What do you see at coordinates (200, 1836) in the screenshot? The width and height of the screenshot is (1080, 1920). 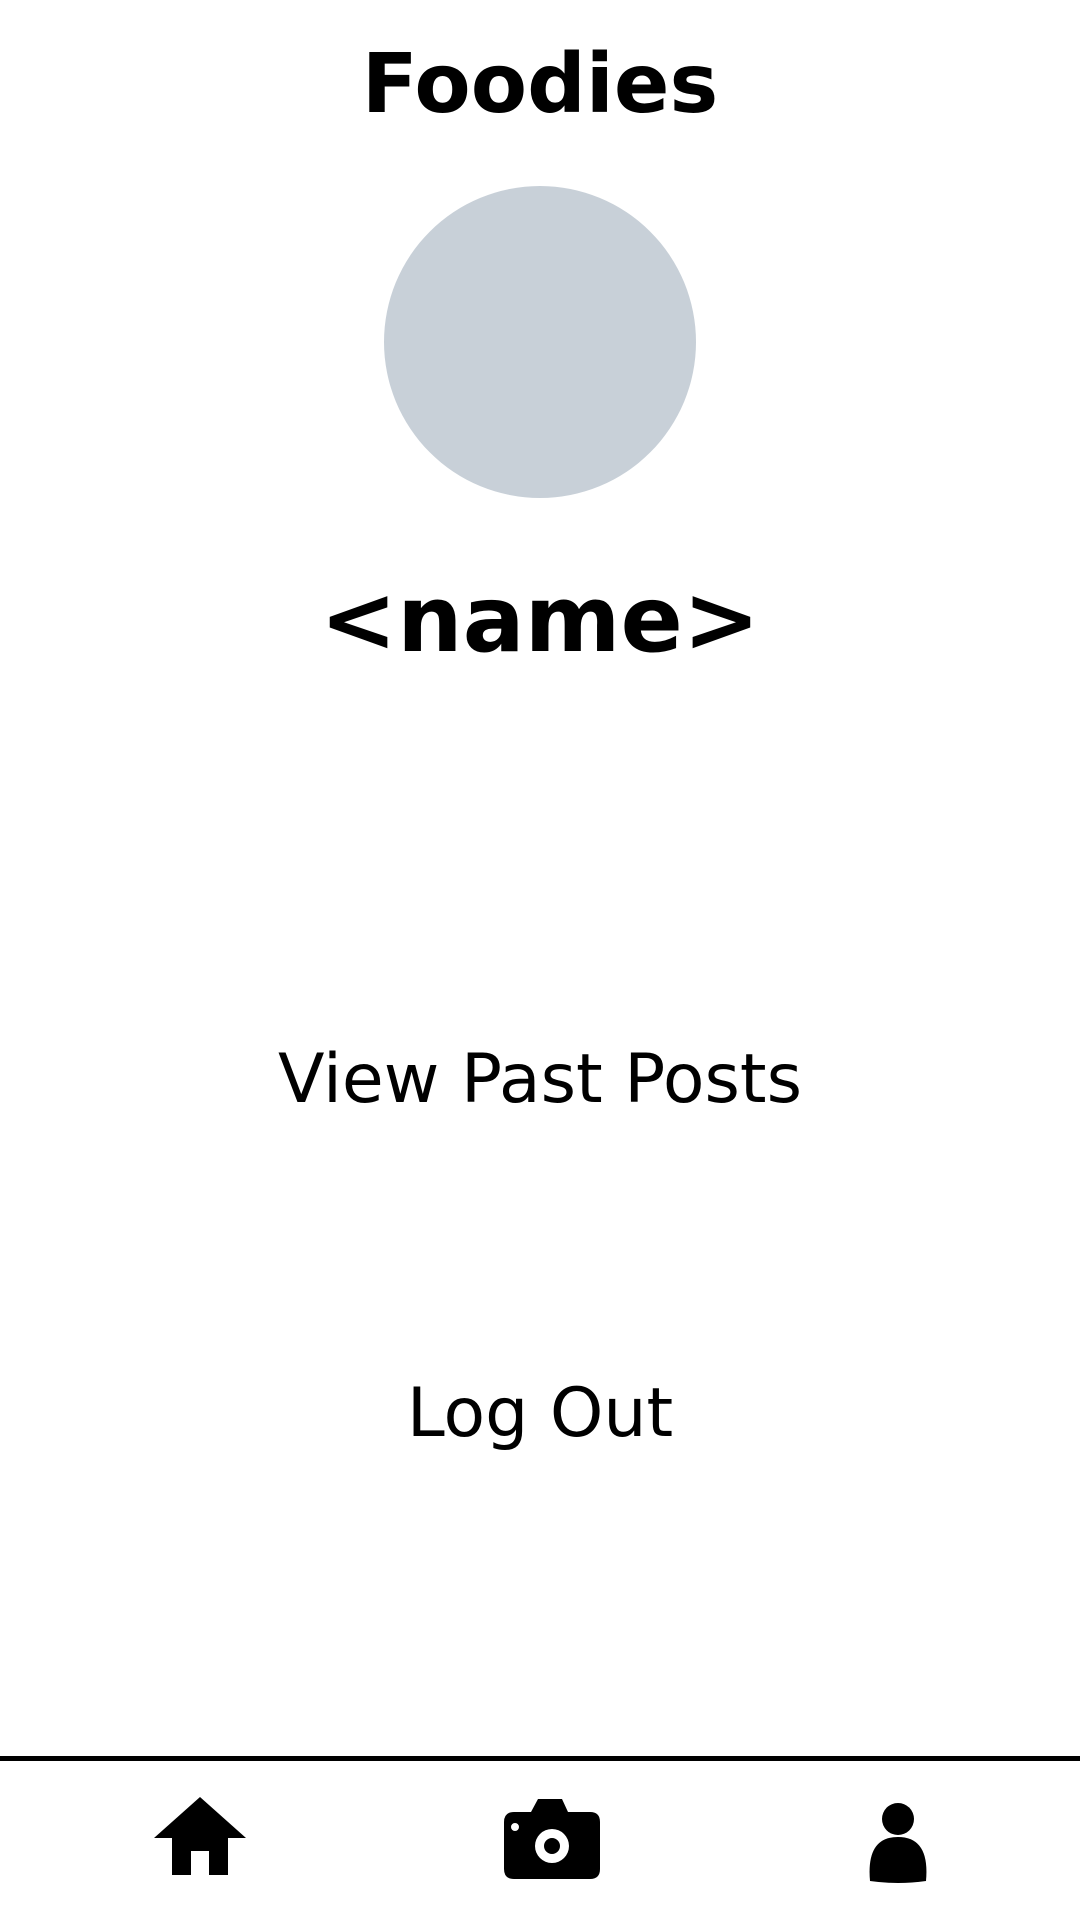 I see `home-icon` at bounding box center [200, 1836].